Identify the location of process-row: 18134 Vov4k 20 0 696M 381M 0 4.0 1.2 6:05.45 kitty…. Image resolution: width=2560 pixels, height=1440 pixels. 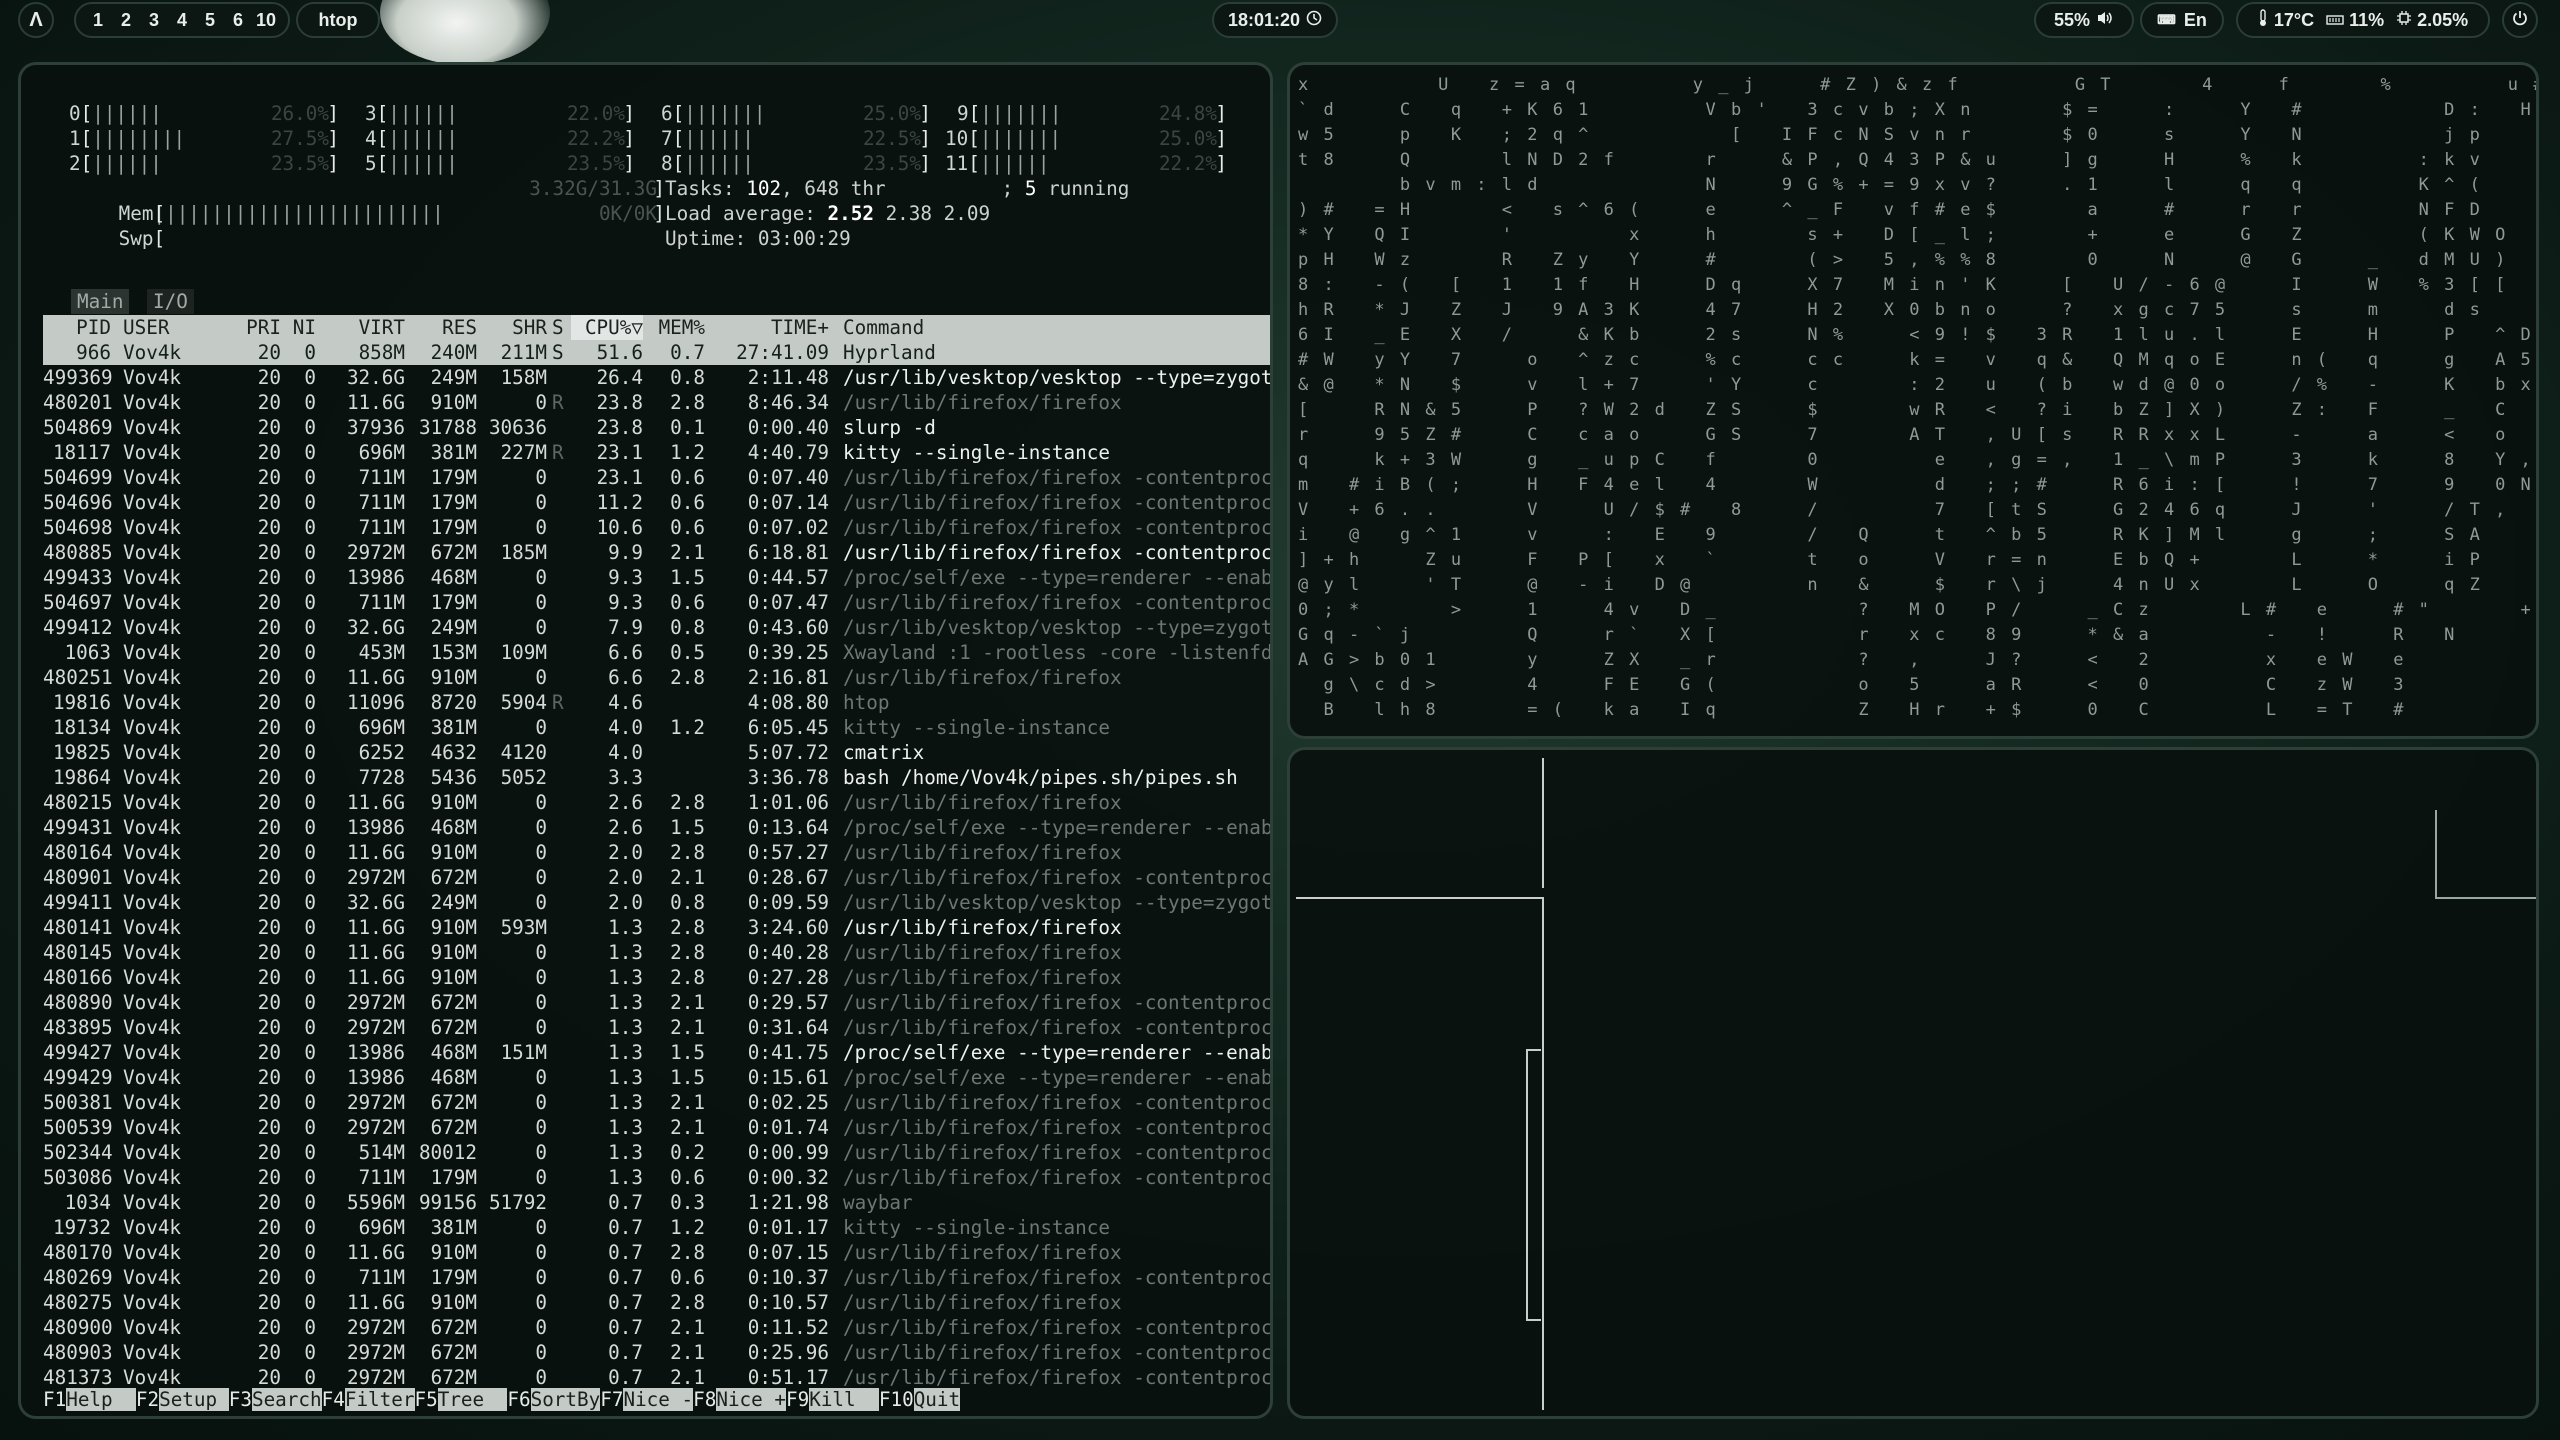
(656, 727).